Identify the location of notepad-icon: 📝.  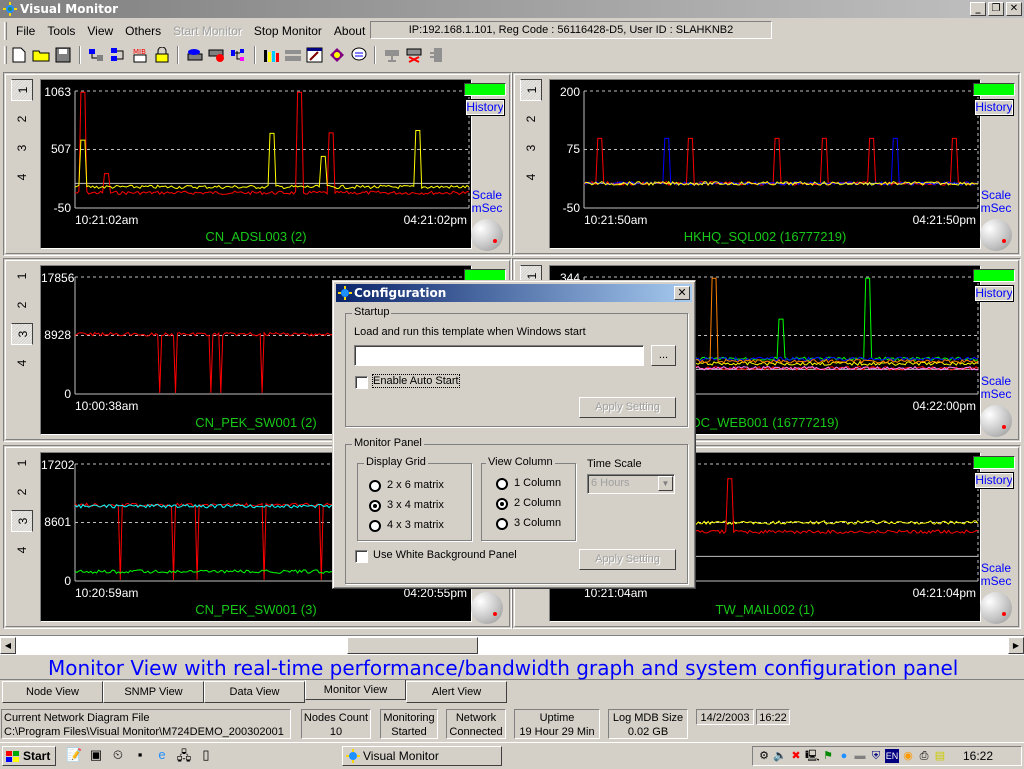
(74, 755).